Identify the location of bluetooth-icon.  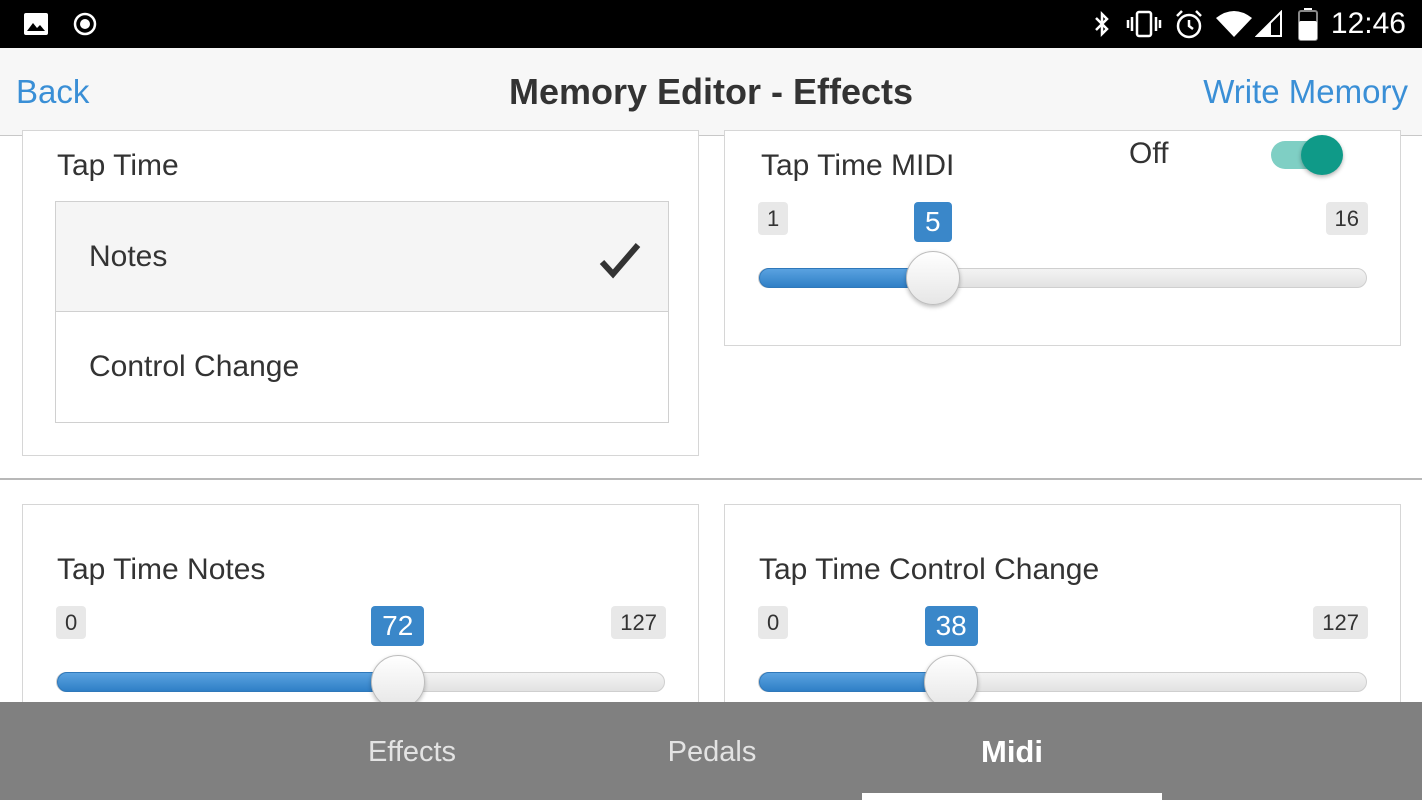
(1102, 24).